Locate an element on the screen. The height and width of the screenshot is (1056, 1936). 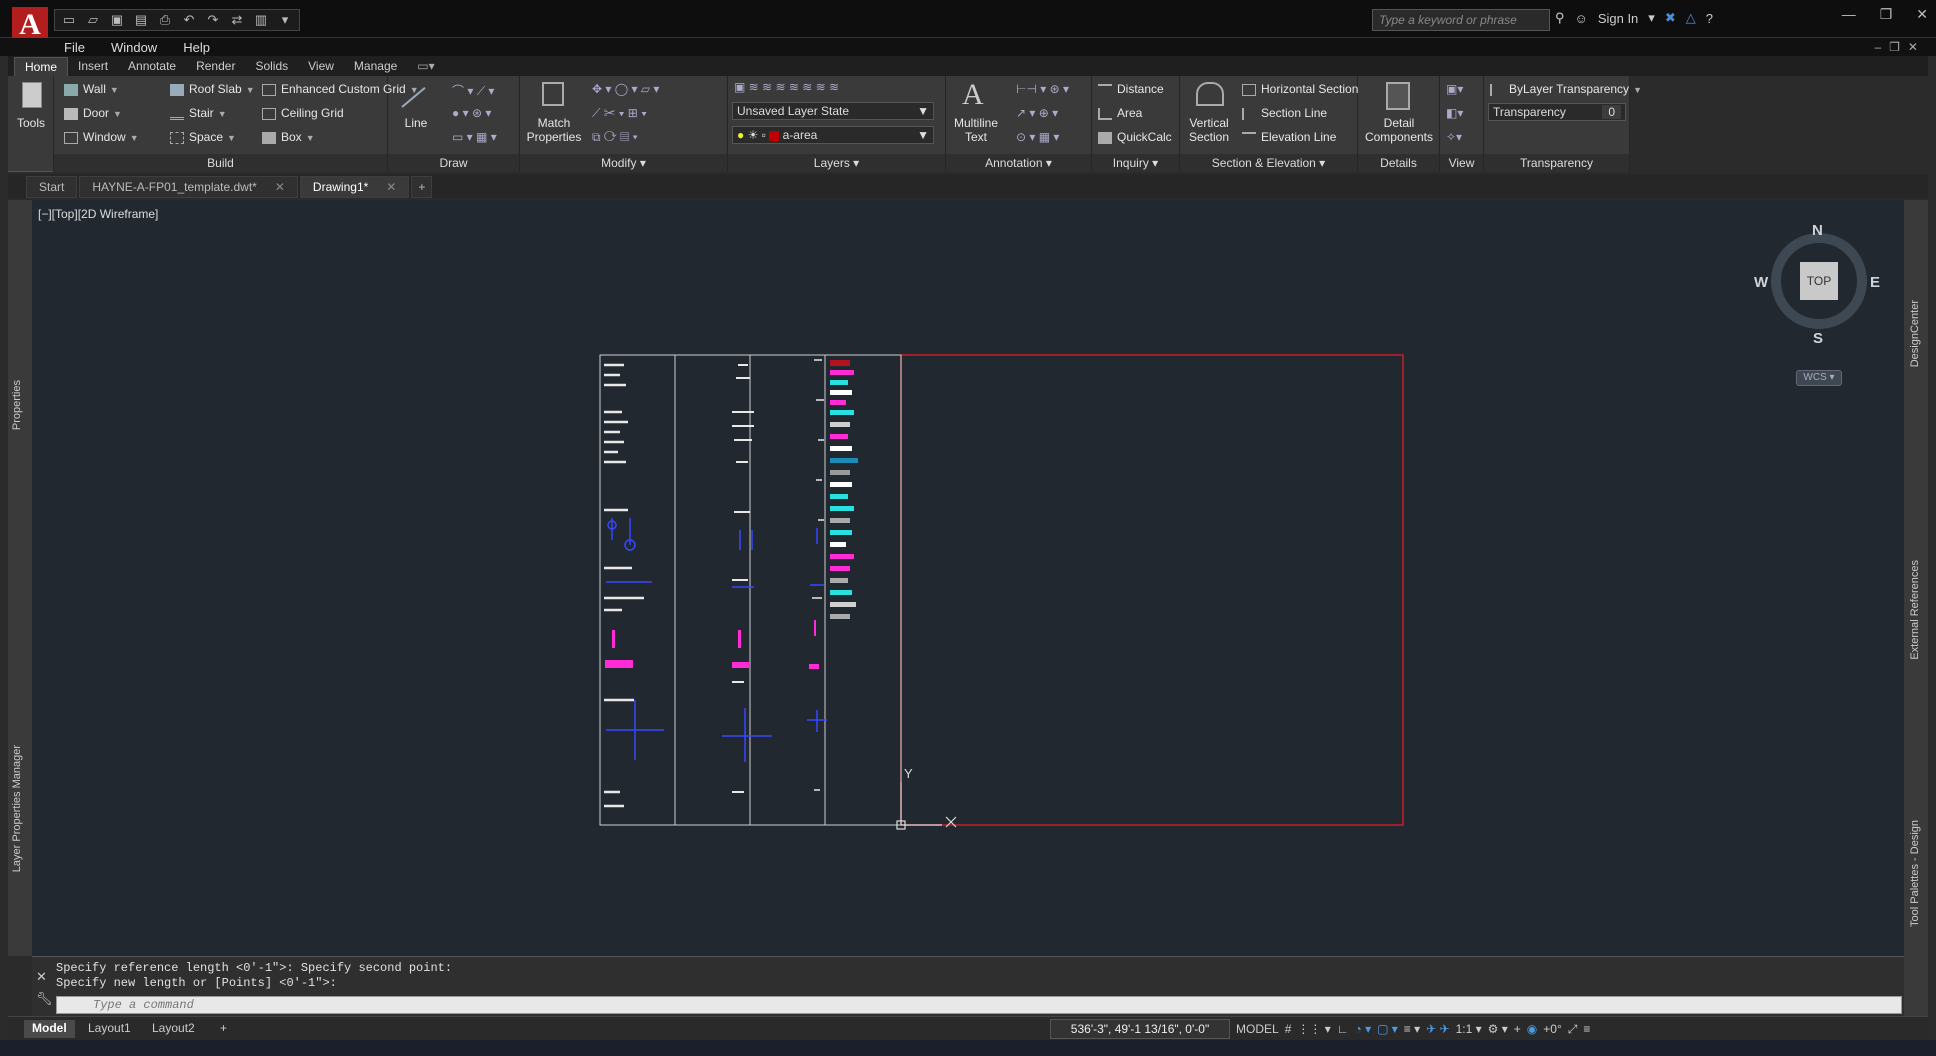
detail-components-button: Detail Components is located at coordinates (1399, 130).